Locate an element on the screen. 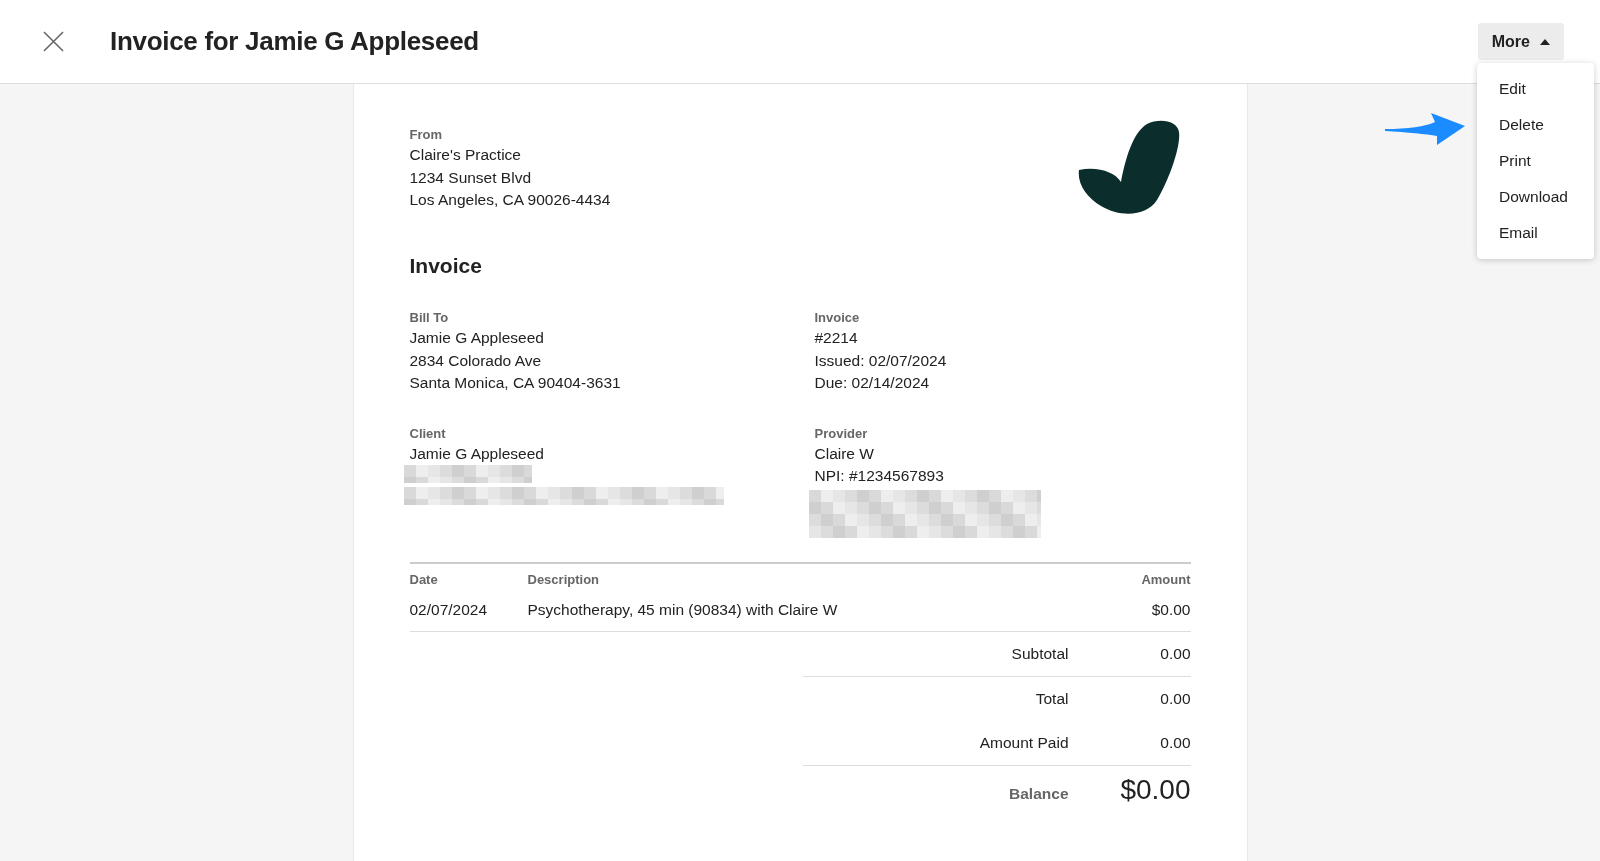 Image resolution: width=1600 pixels, height=861 pixels. detail-line: Santa Monica, CA 90404-3631 is located at coordinates (515, 383).